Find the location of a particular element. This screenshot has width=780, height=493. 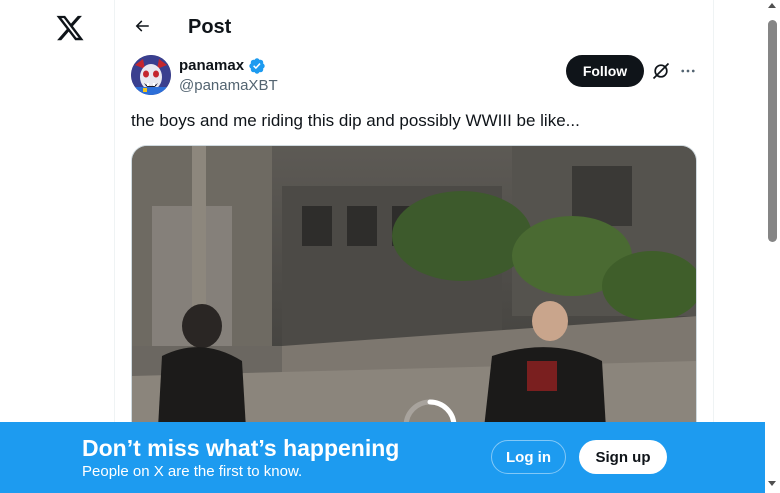

grok-button is located at coordinates (661, 71).